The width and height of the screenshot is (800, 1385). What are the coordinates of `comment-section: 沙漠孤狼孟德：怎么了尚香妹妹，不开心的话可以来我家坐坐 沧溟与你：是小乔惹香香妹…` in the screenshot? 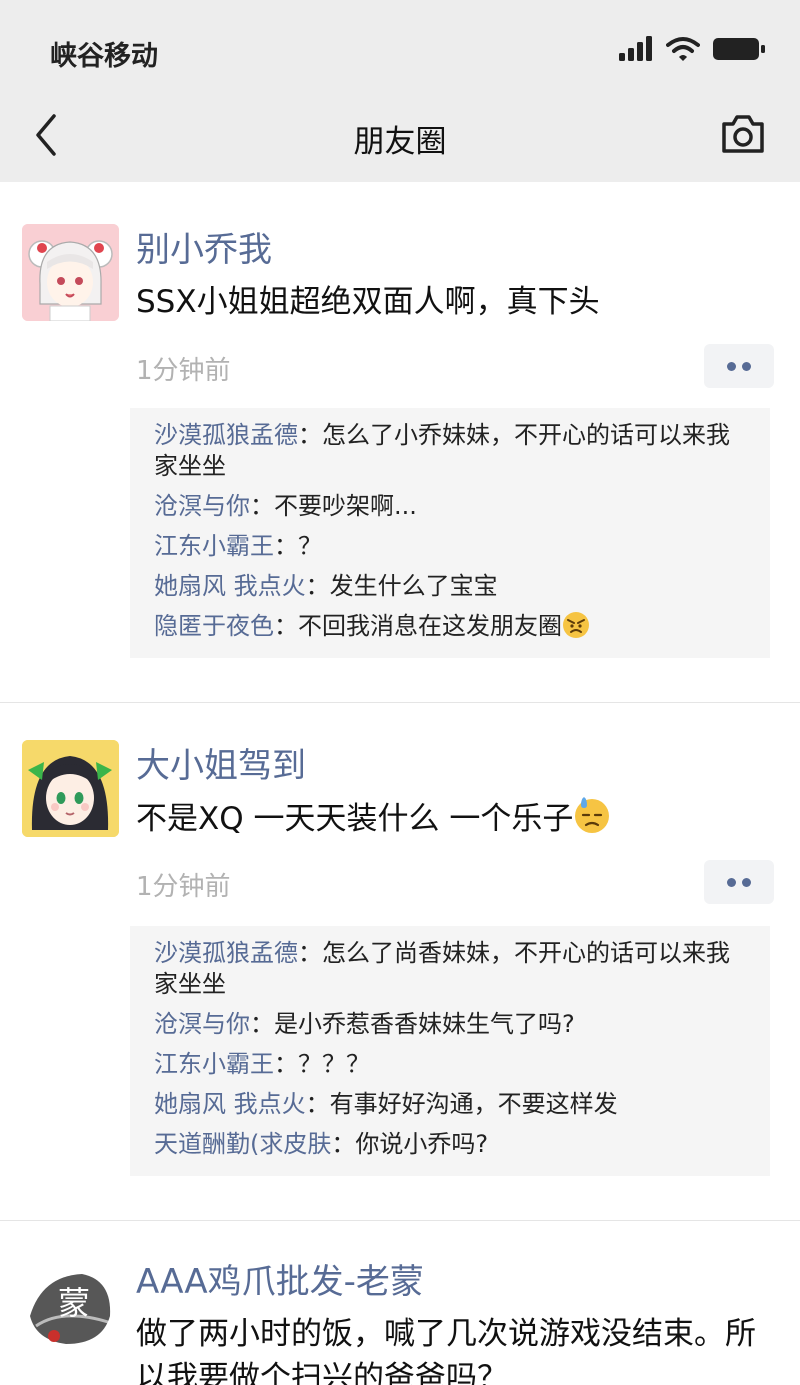 It's located at (450, 1051).